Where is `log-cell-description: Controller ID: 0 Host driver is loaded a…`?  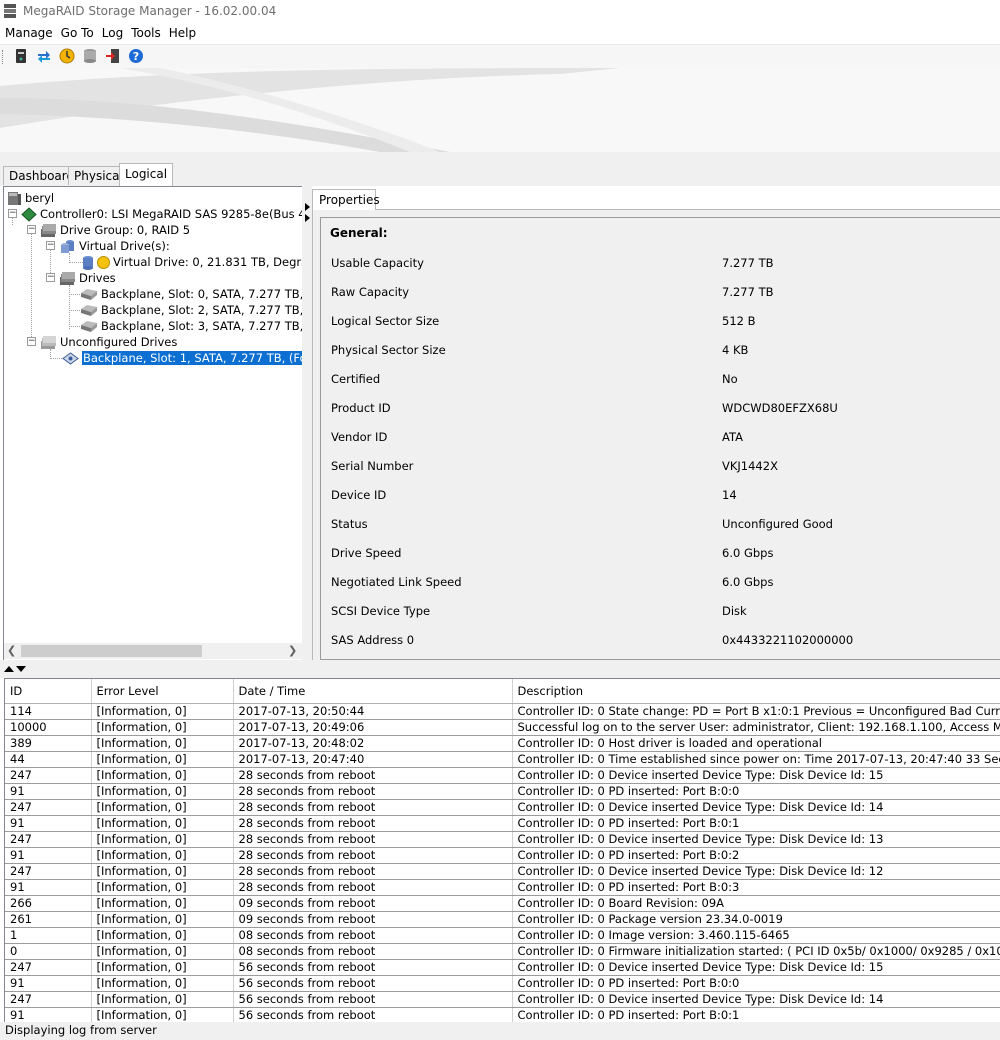 log-cell-description: Controller ID: 0 Host driver is loaded a… is located at coordinates (756, 743).